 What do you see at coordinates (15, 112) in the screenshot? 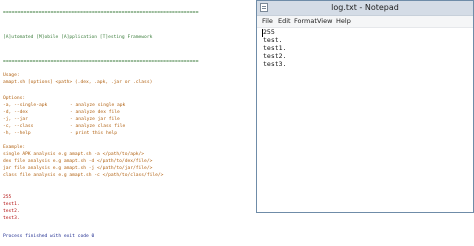
I see `option-flag: -d, --dex` at bounding box center [15, 112].